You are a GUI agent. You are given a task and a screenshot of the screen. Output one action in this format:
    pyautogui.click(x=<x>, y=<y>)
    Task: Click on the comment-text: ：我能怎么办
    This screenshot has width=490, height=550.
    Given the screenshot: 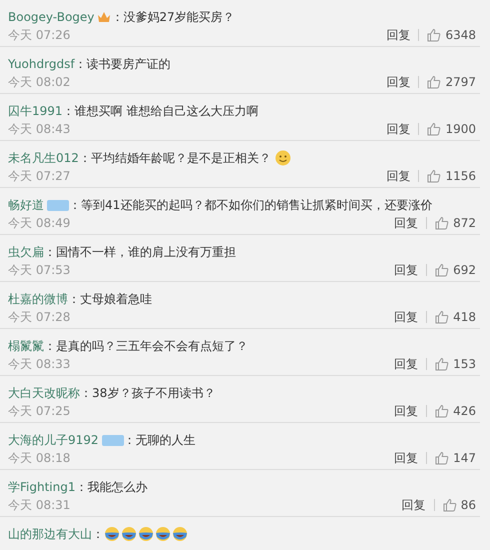 What is the action you would take?
    pyautogui.click(x=111, y=487)
    